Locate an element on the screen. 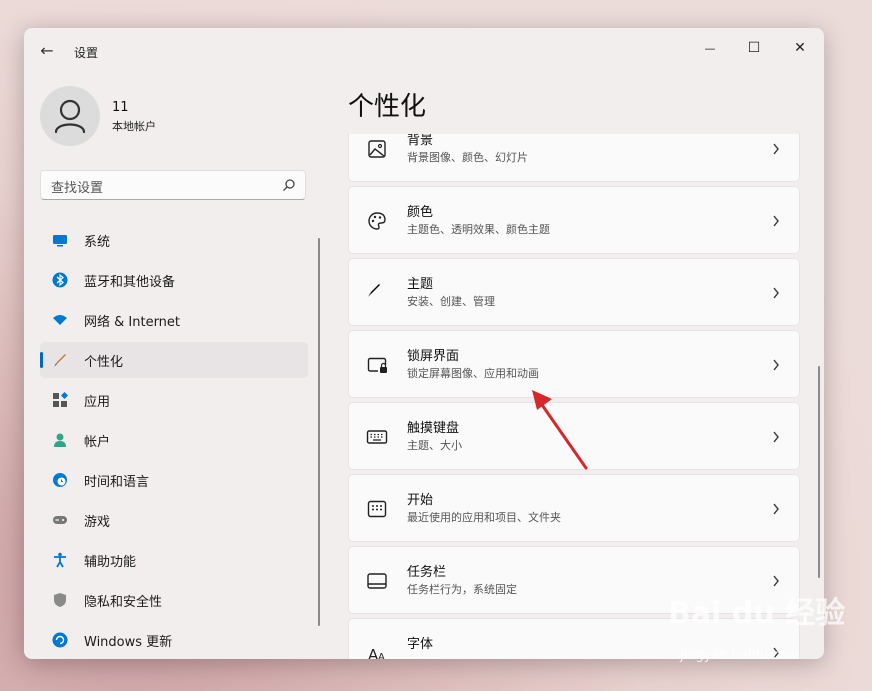  font-icon: AA is located at coordinates (376, 652).